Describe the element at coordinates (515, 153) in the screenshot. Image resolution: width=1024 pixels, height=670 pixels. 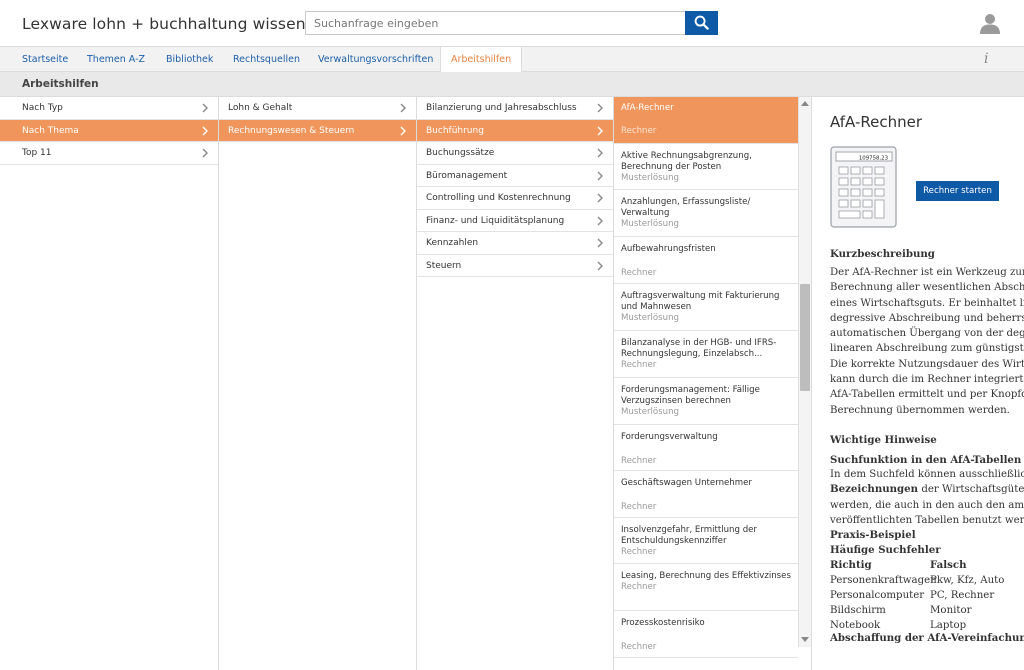
I see `list-item: Buchungssätze` at that location.